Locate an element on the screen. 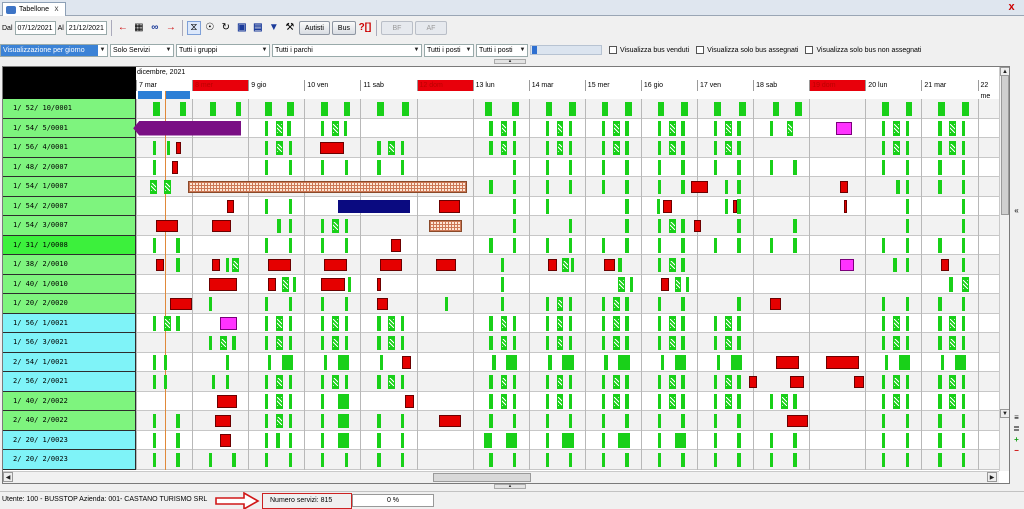 The image size is (1024, 509). vehicle-row-label: 1/ 56/ 4/0001 is located at coordinates (69, 148).